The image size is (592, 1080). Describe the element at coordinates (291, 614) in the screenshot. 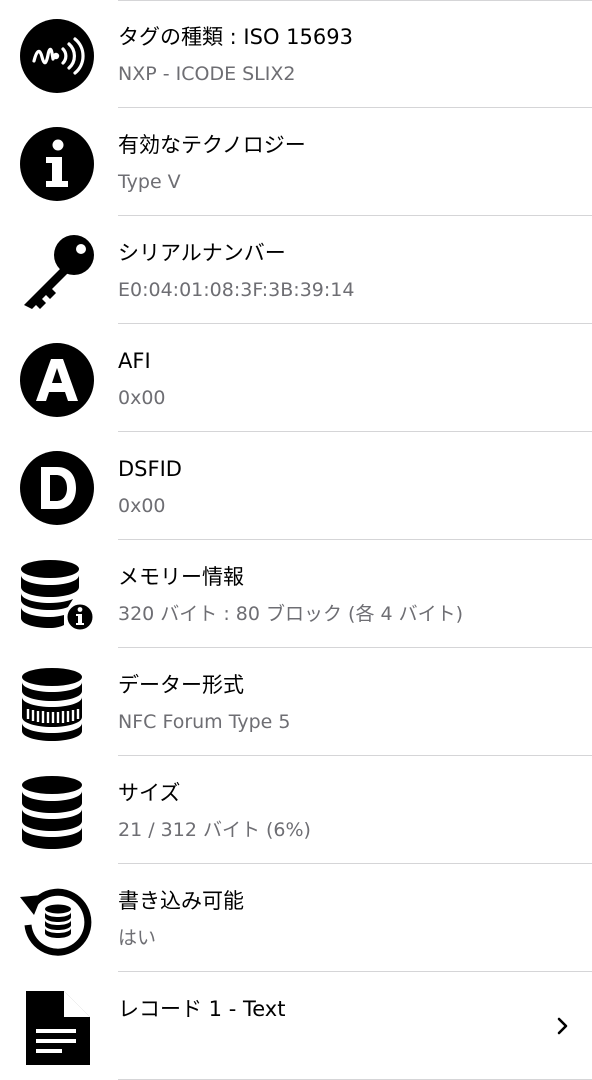

I see `row-value: 320 バイト : 80 ブロック (各 4 バイト)` at that location.